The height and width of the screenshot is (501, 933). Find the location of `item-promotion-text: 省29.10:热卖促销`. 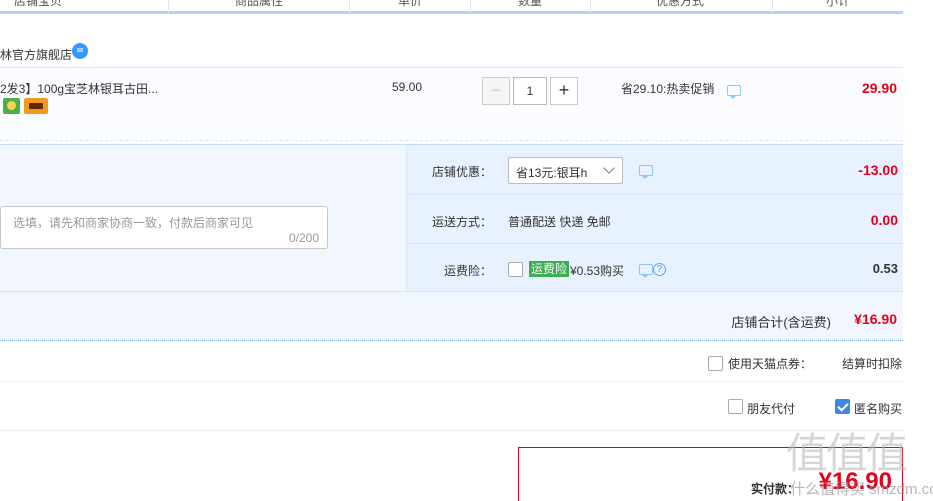

item-promotion-text: 省29.10:热卖促销 is located at coordinates (668, 89).